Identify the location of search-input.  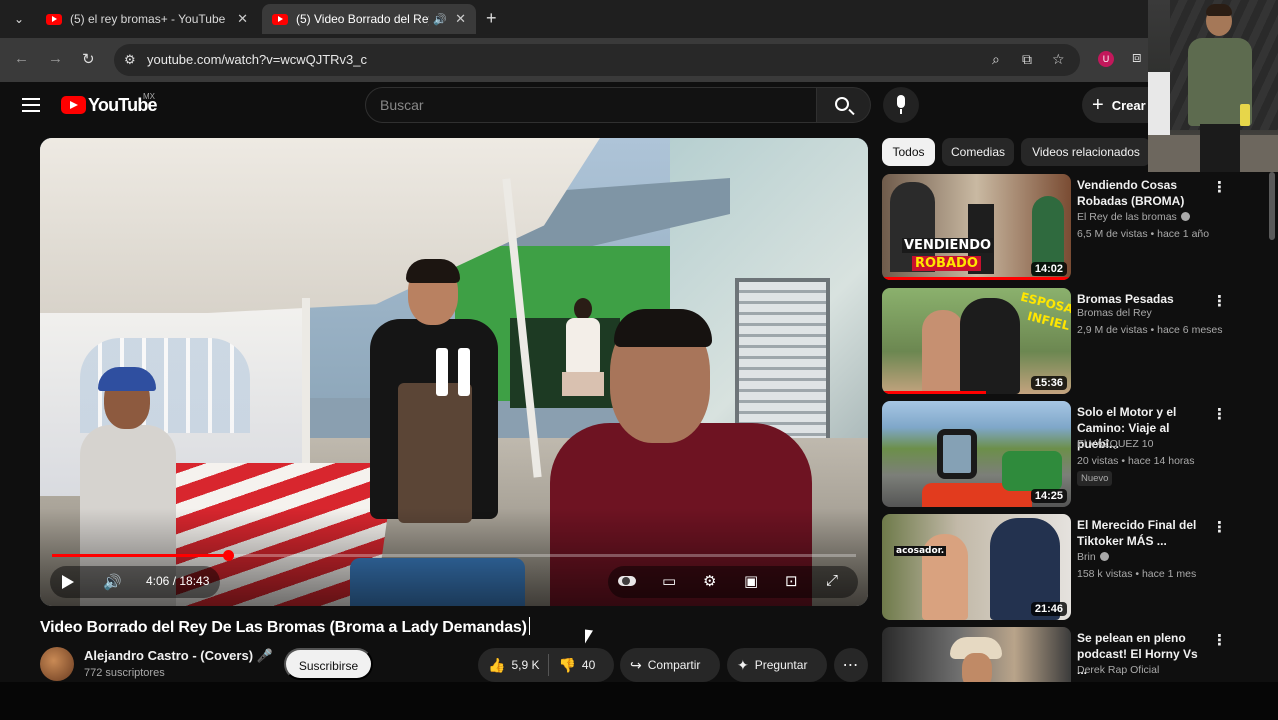
(590, 105).